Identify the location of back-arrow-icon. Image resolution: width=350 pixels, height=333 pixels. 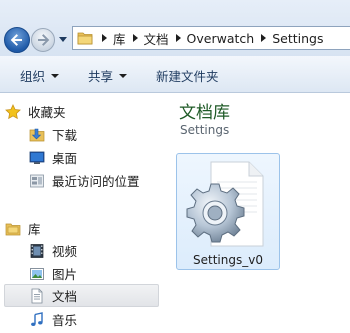
(16, 40).